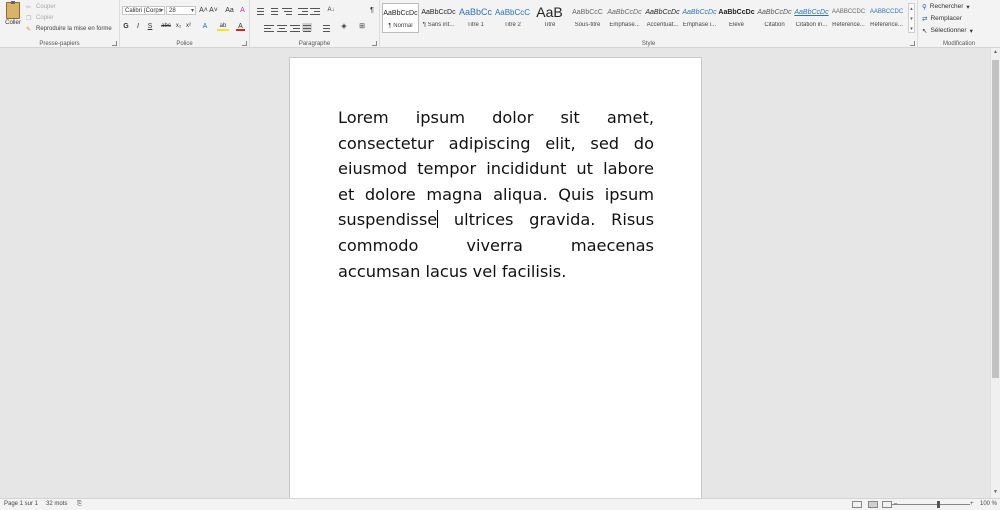  Describe the element at coordinates (325, 28) in the screenshot. I see `line-spacing-icon` at that location.